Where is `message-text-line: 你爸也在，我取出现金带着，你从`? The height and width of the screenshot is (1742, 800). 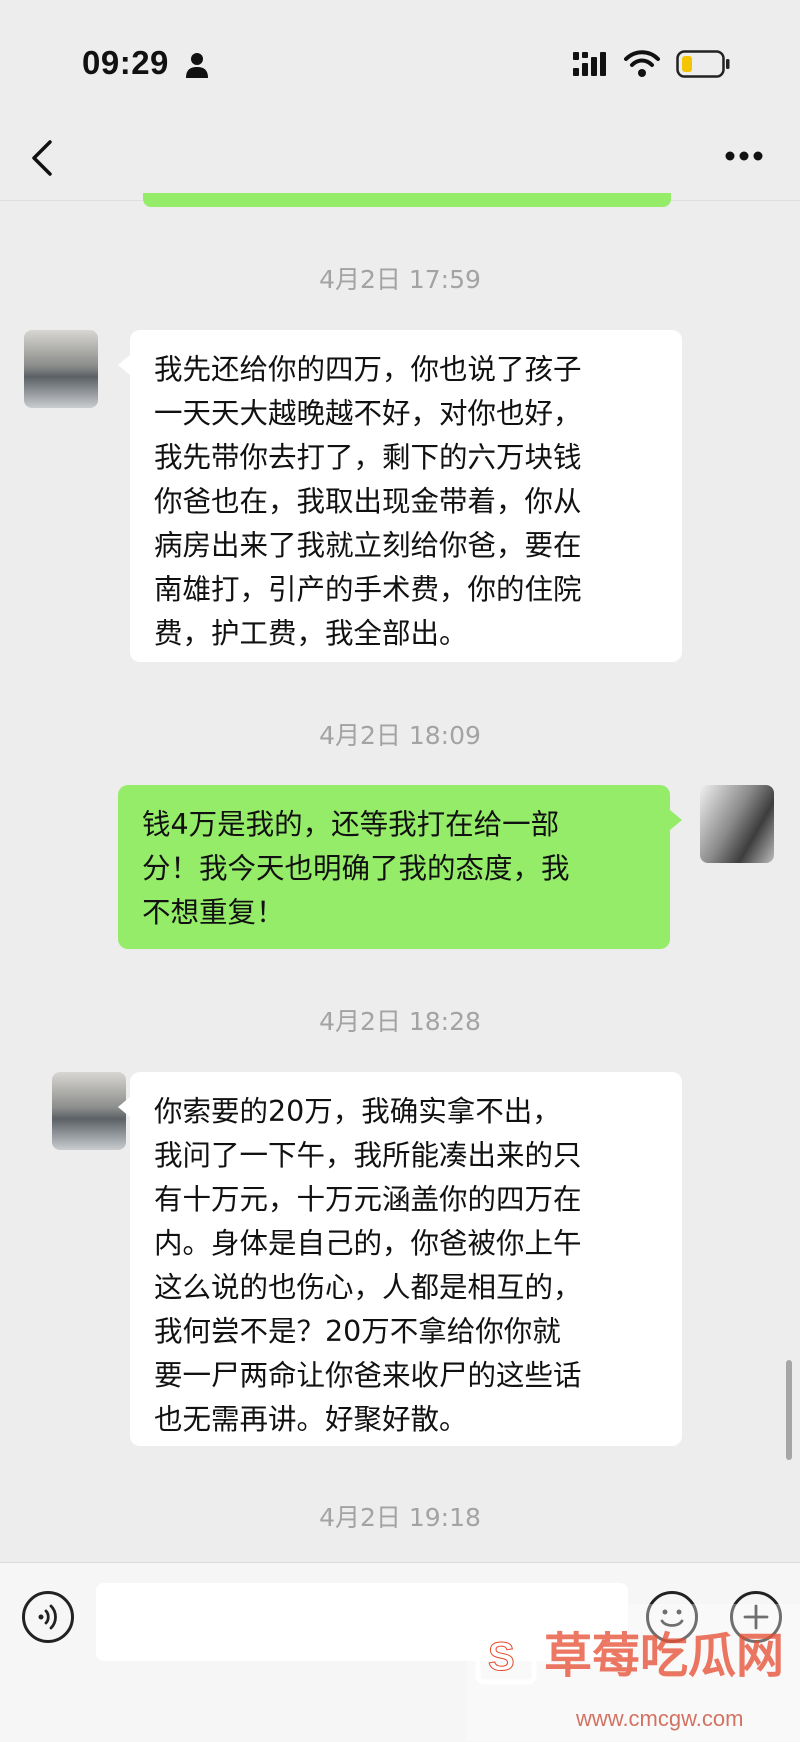 message-text-line: 你爸也在，我取出现金带着，你从 is located at coordinates (368, 501).